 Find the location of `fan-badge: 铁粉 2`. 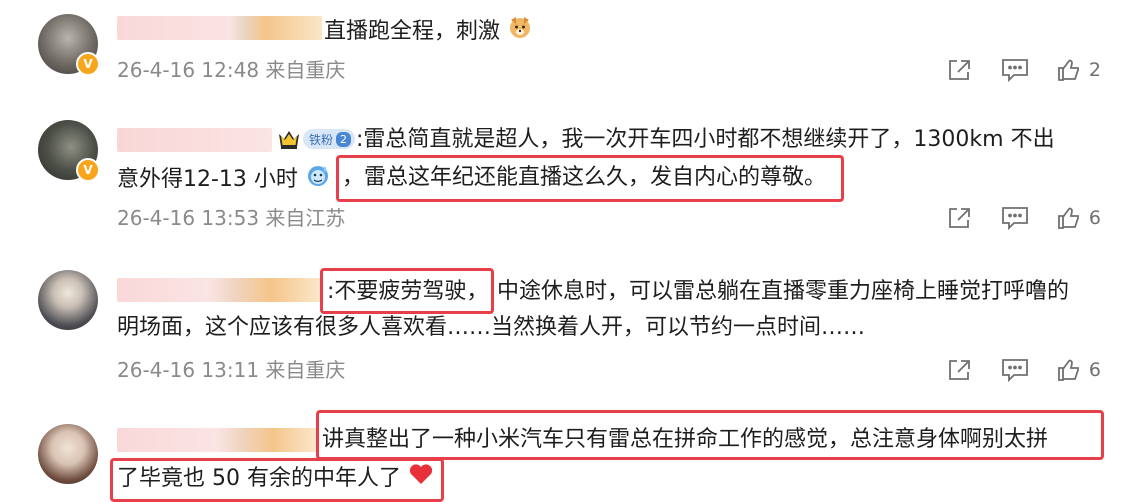

fan-badge: 铁粉 2 is located at coordinates (329, 139).